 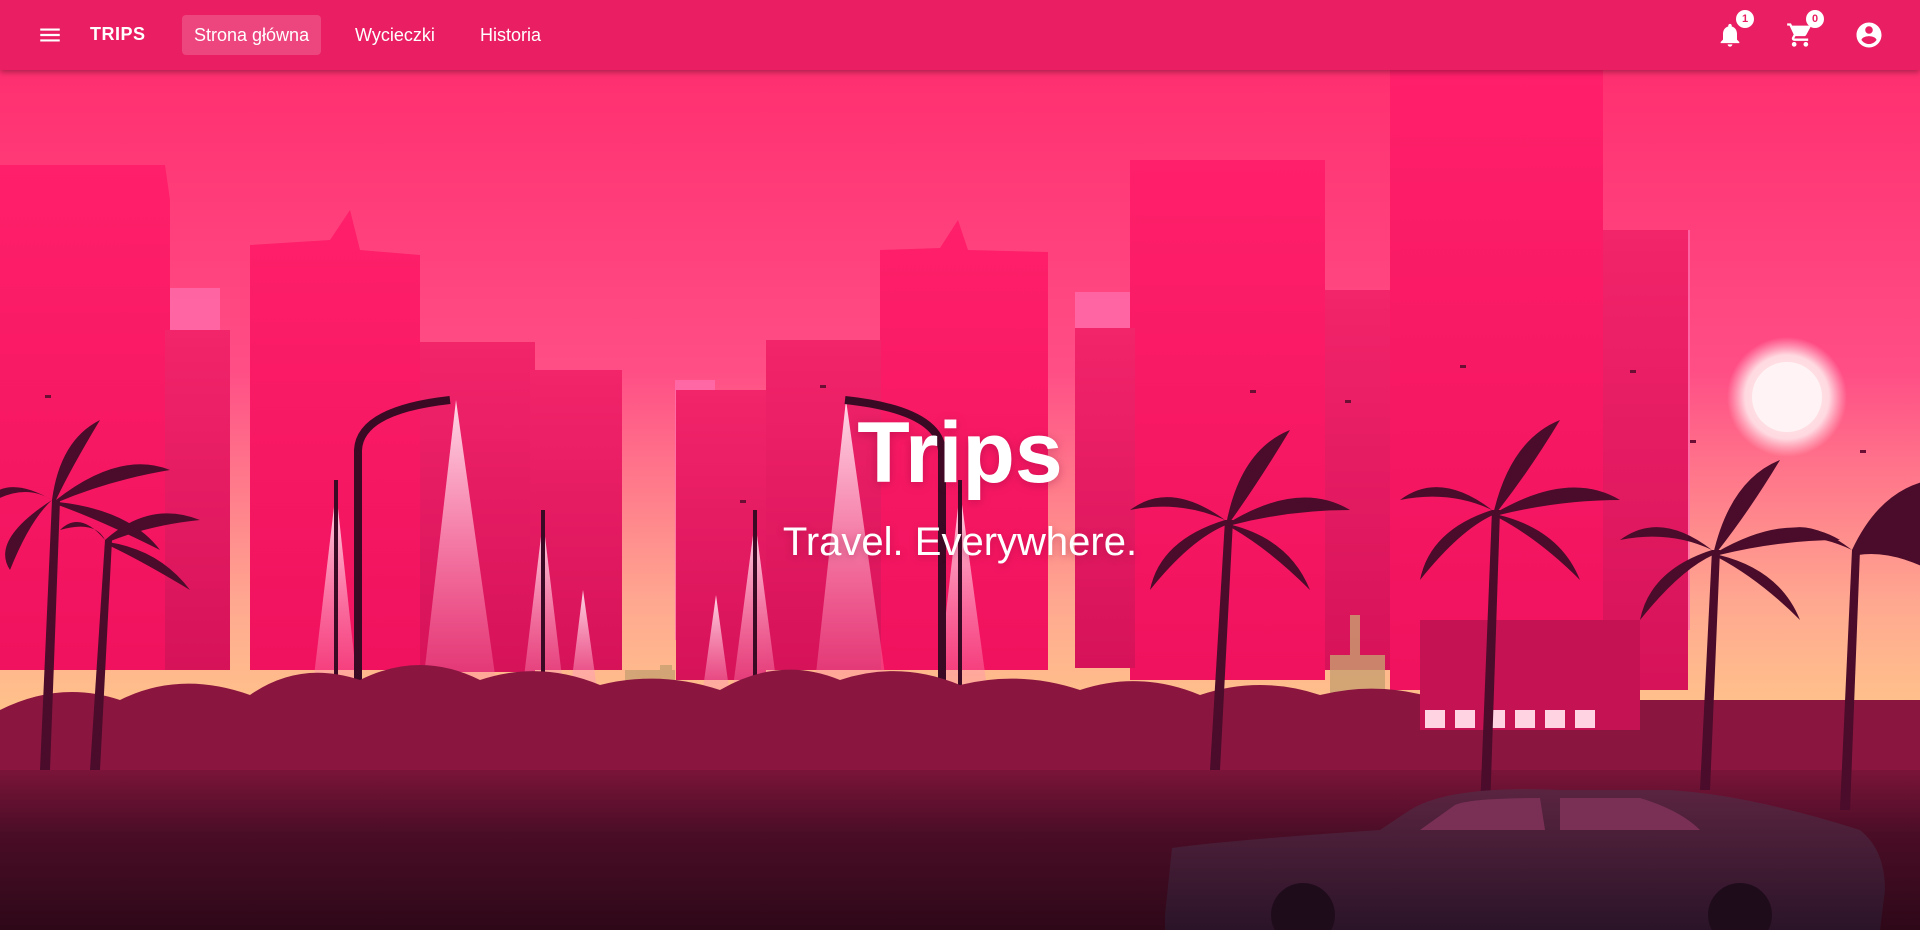 I want to click on nav-history: Historia, so click(x=510, y=35).